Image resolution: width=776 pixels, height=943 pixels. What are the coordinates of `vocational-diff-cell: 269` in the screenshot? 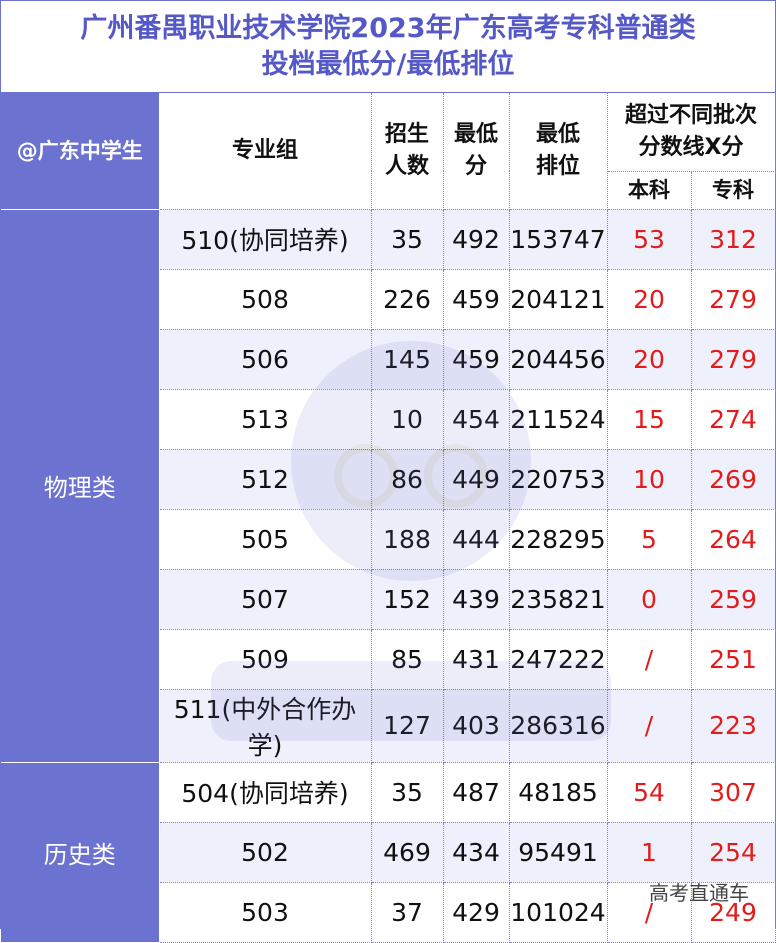 It's located at (733, 479).